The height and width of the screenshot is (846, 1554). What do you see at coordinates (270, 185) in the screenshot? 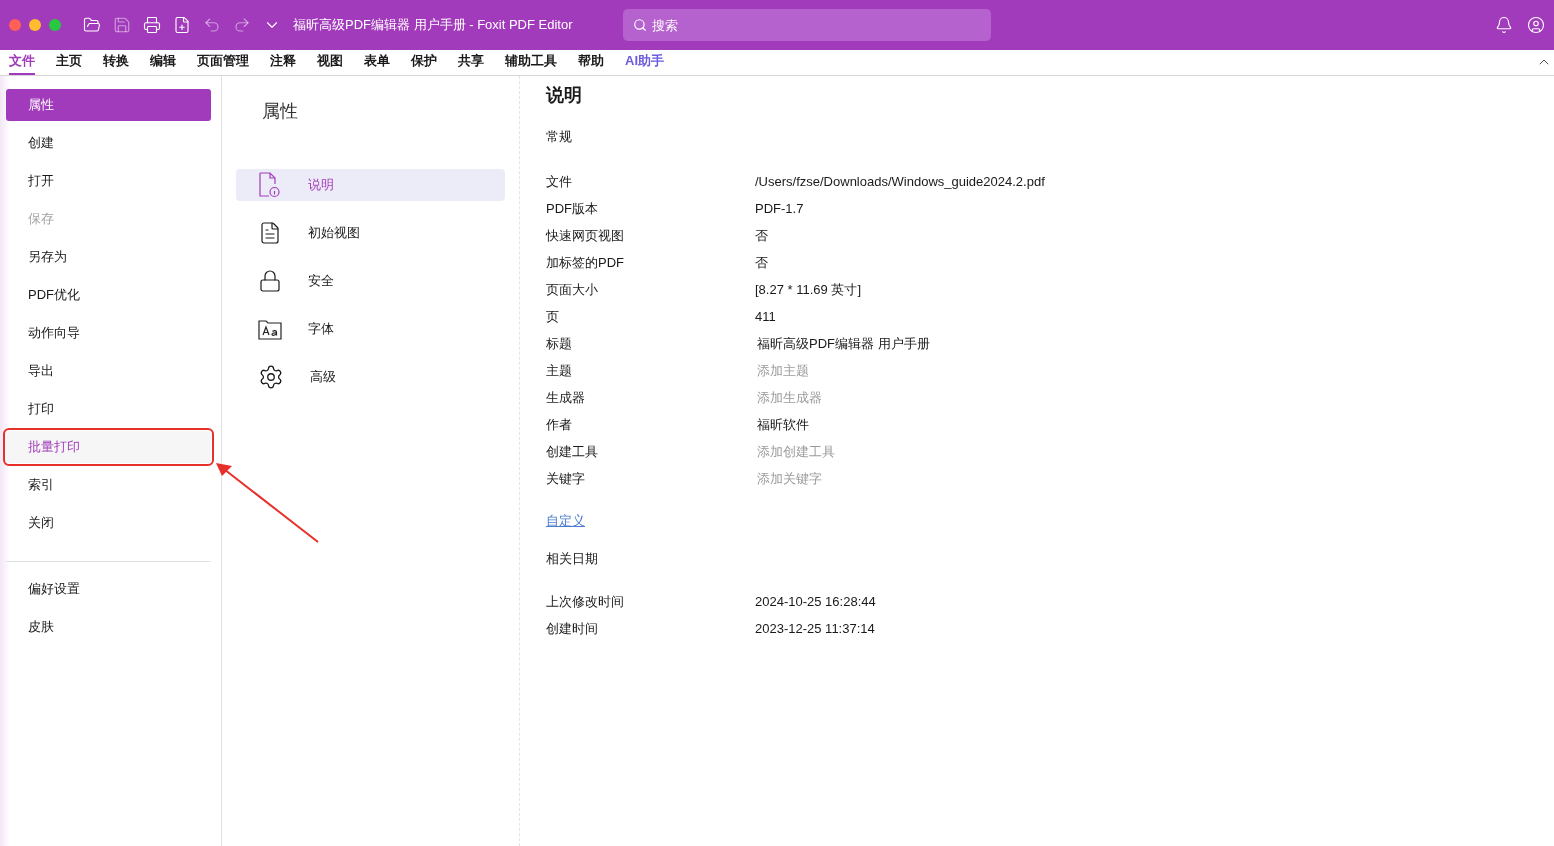
I see `document-info-icon` at bounding box center [270, 185].